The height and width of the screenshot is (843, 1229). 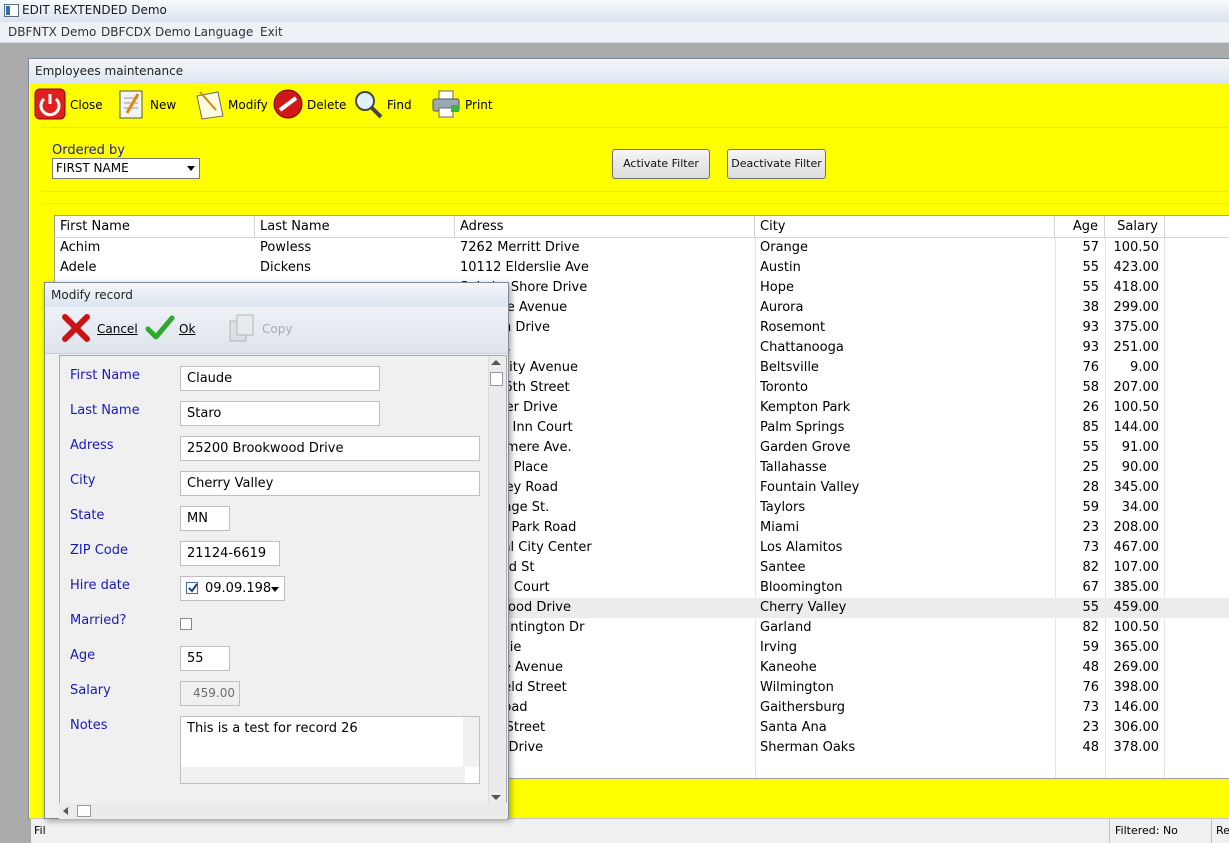 What do you see at coordinates (230, 553) in the screenshot?
I see `zip-field: 21124-6619` at bounding box center [230, 553].